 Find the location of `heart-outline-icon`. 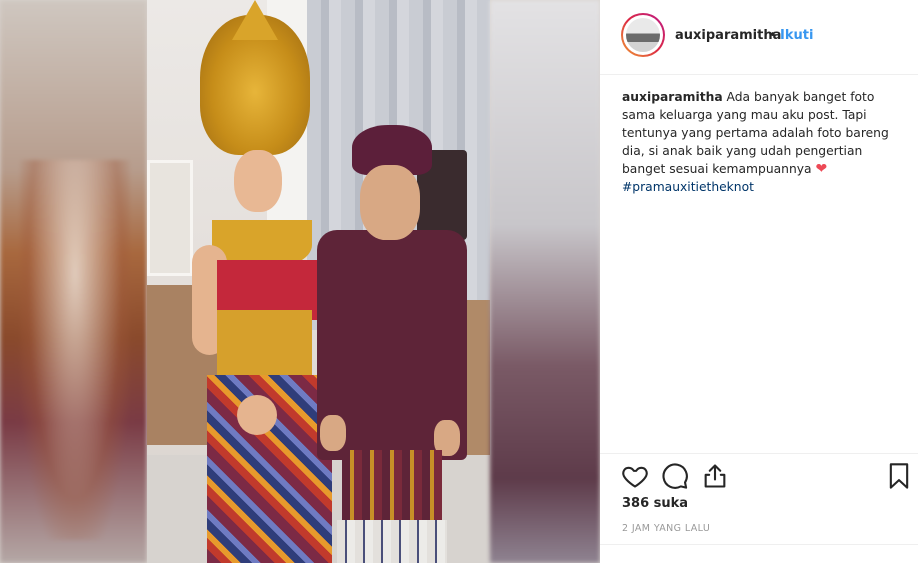

heart-outline-icon is located at coordinates (635, 476).